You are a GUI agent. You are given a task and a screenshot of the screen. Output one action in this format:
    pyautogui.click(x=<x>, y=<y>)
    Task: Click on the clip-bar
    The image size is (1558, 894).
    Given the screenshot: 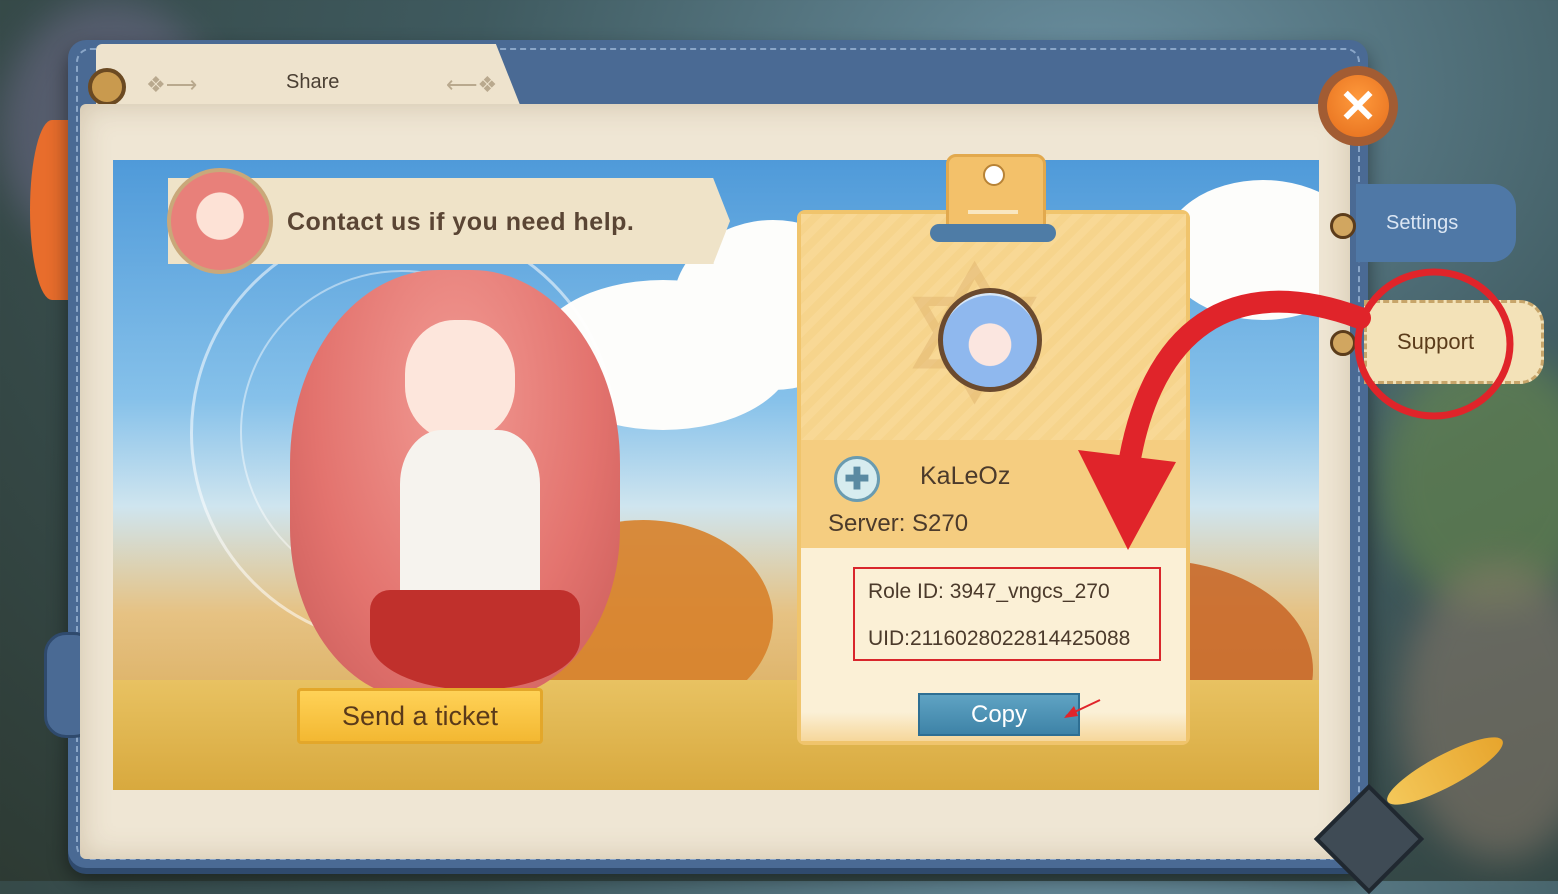 What is the action you would take?
    pyautogui.click(x=993, y=233)
    